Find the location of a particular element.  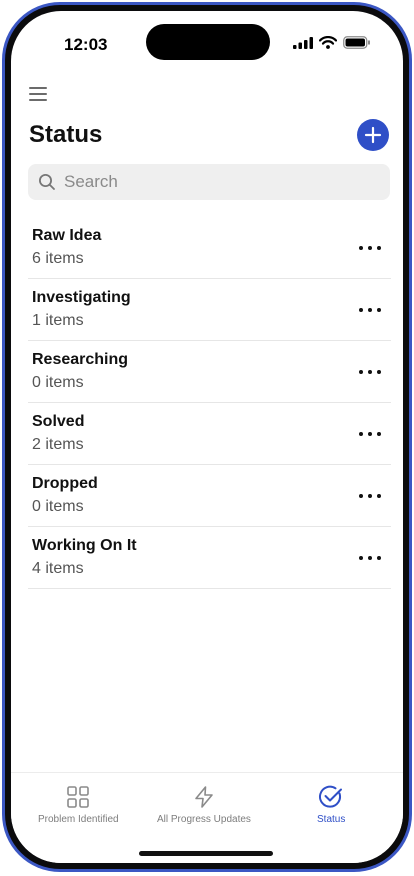

add-status-button is located at coordinates (373, 135).